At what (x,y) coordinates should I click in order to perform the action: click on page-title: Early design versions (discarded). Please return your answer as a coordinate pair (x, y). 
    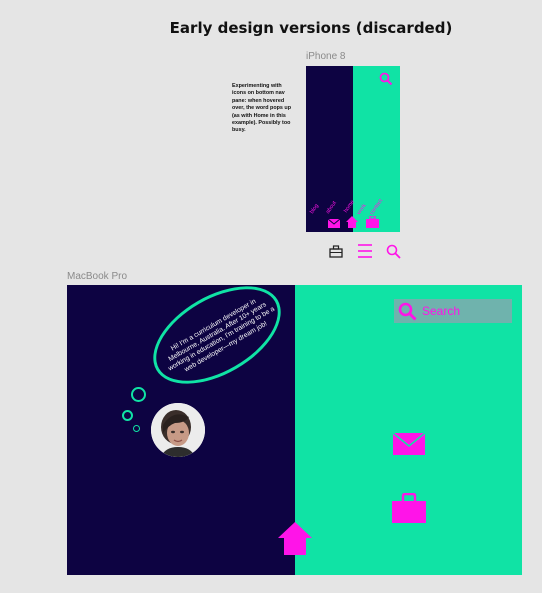
    Looking at the image, I should click on (311, 28).